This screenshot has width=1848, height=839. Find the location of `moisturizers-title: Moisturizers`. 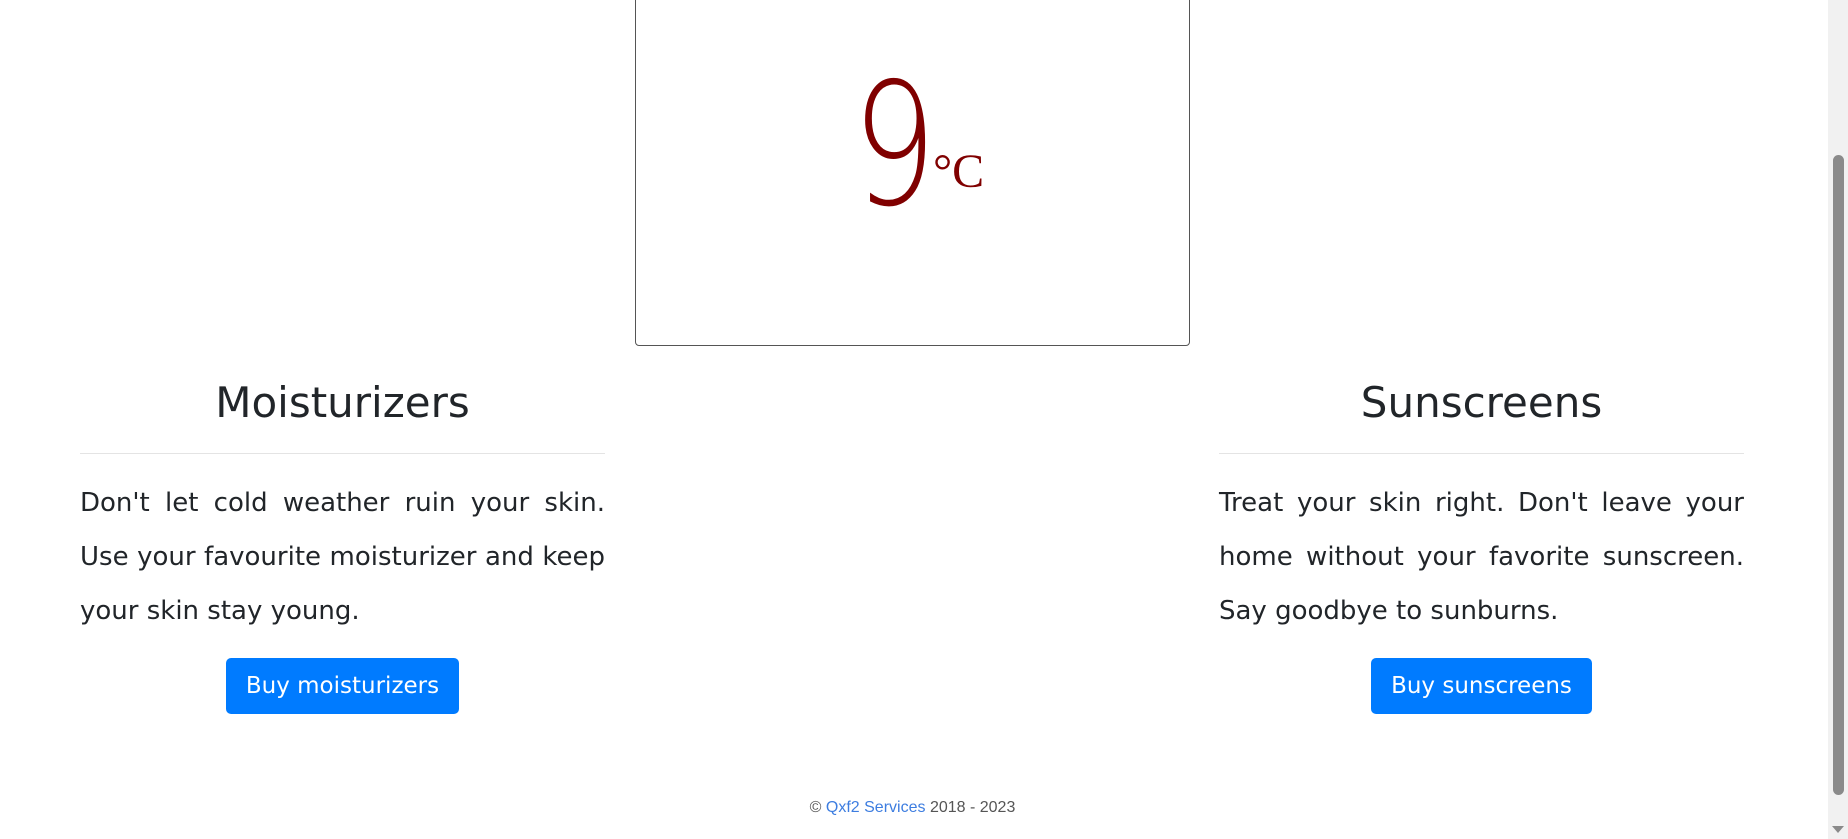

moisturizers-title: Moisturizers is located at coordinates (342, 402).